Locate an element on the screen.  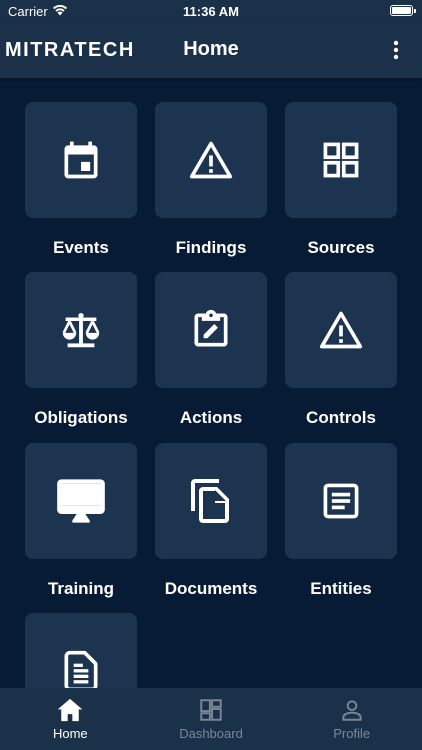
page-title: Home is located at coordinates (211, 49).